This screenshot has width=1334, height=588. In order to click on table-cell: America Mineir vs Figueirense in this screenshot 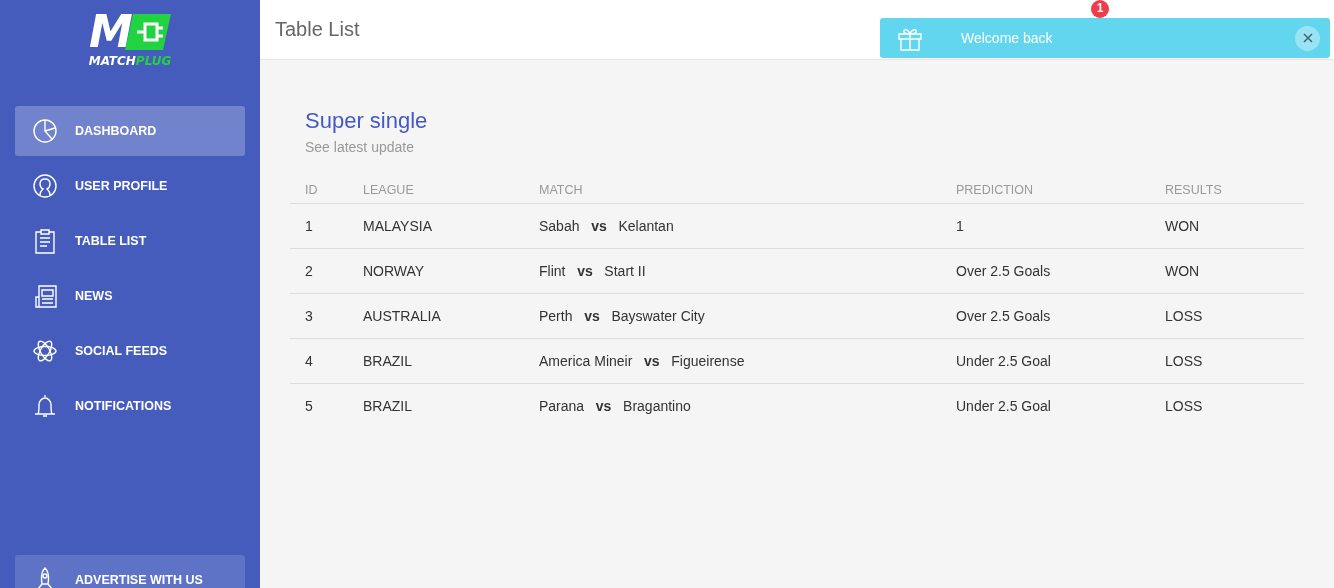, I will do `click(732, 361)`.